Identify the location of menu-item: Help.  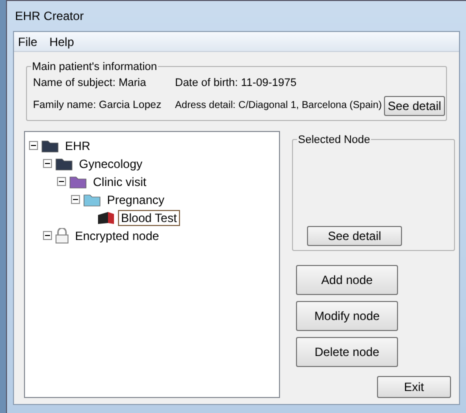
(61, 41).